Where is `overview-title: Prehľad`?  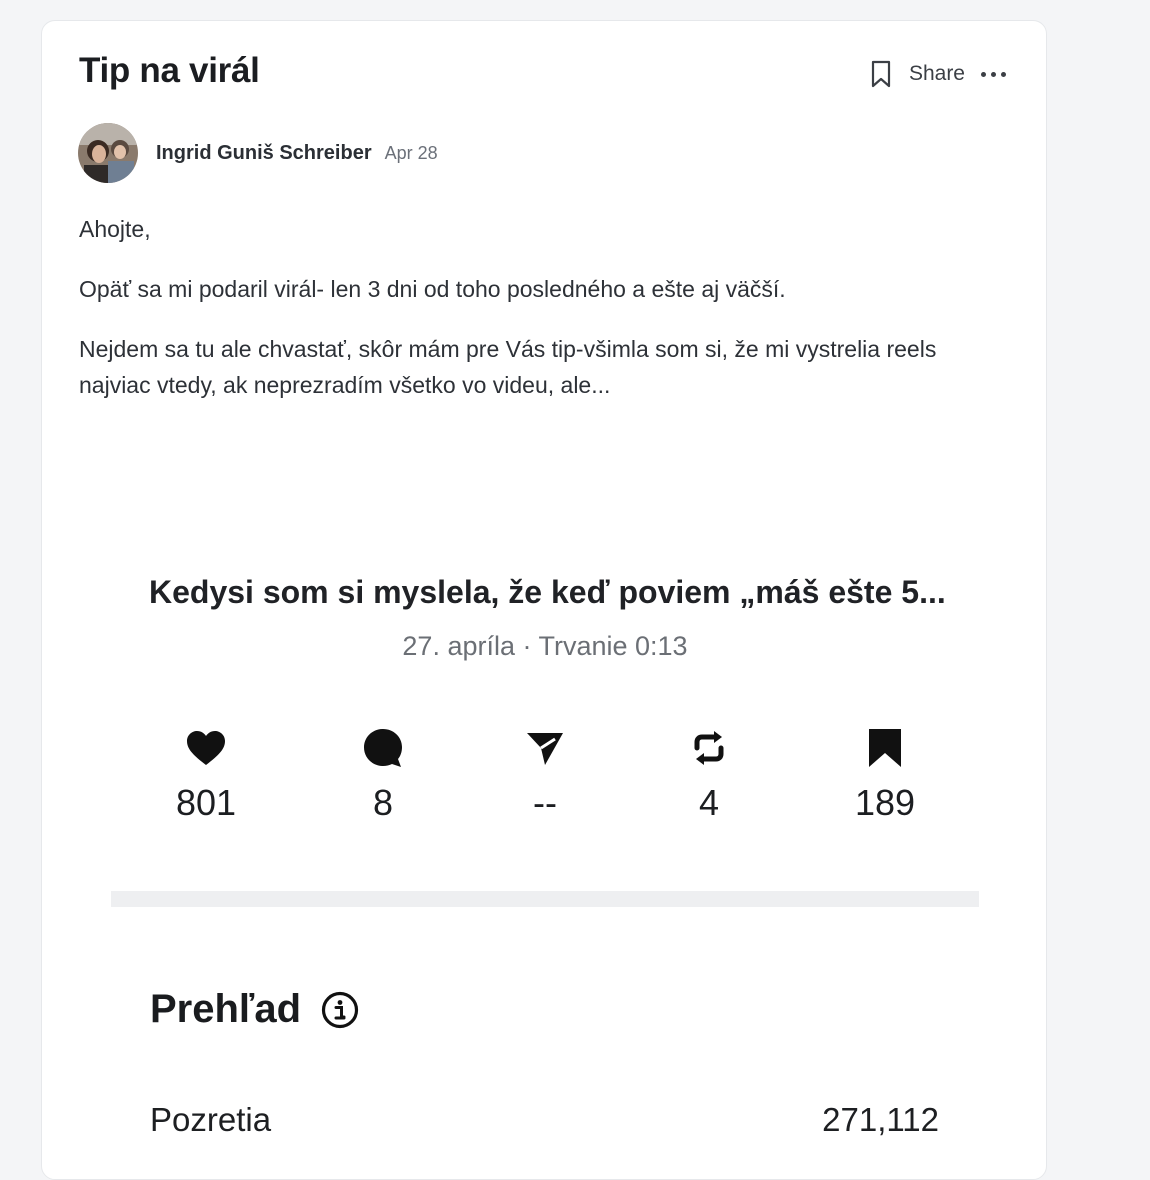 overview-title: Prehľad is located at coordinates (226, 1009).